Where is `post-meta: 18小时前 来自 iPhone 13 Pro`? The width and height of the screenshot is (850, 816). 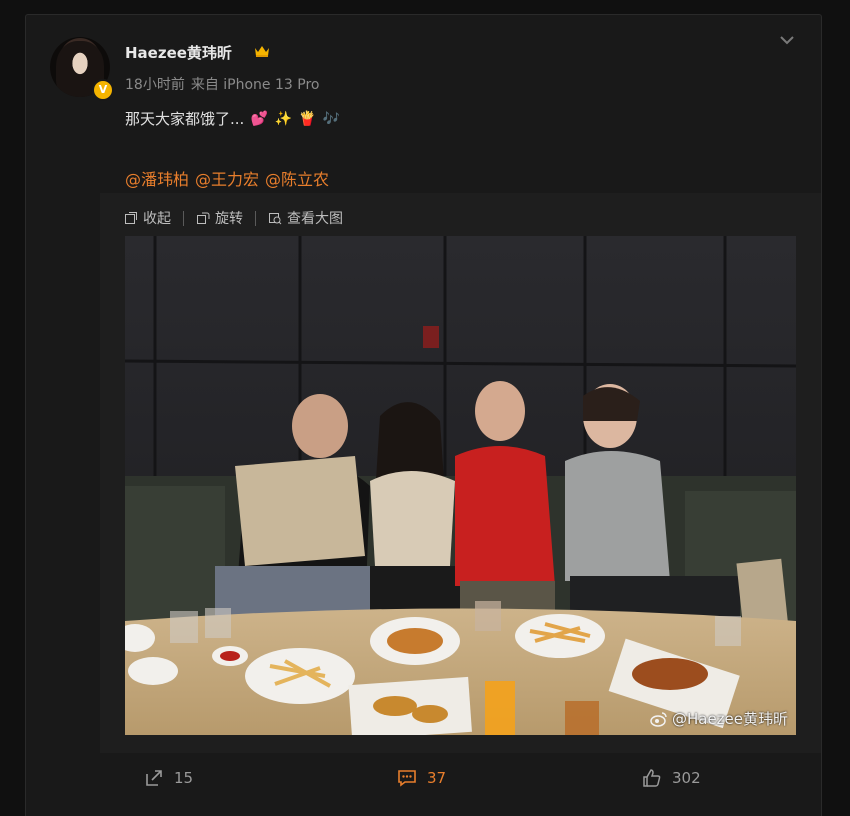
post-meta: 18小时前 来自 iPhone 13 Pro is located at coordinates (225, 84).